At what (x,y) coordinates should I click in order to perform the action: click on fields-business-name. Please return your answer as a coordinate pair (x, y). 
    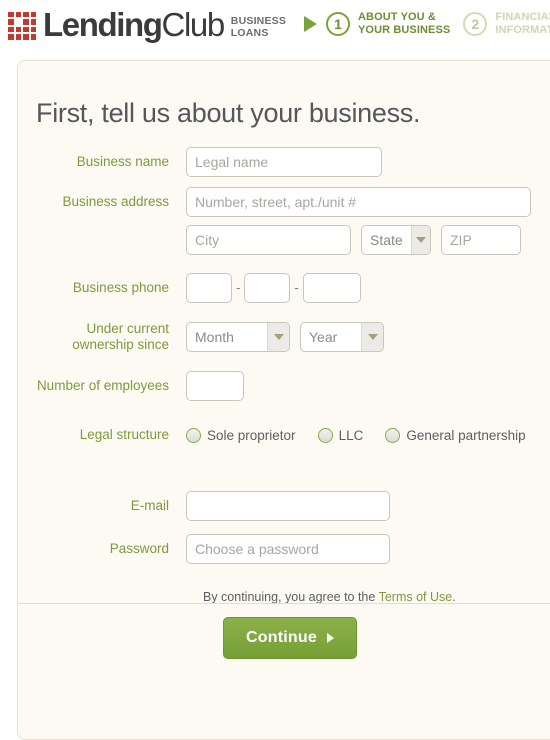
    Looking at the image, I should click on (284, 162).